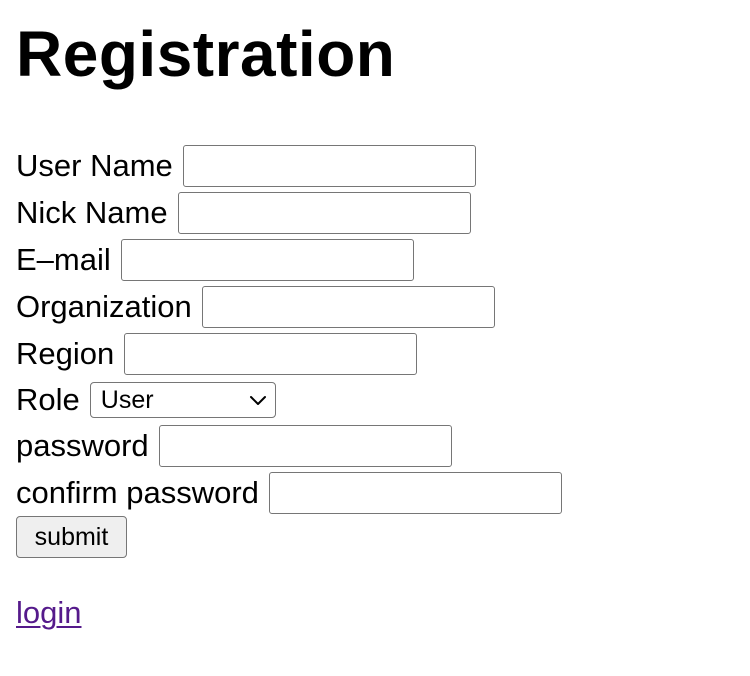 Image resolution: width=750 pixels, height=676 pixels. I want to click on nick-name-row: Nick Name, so click(243, 213).